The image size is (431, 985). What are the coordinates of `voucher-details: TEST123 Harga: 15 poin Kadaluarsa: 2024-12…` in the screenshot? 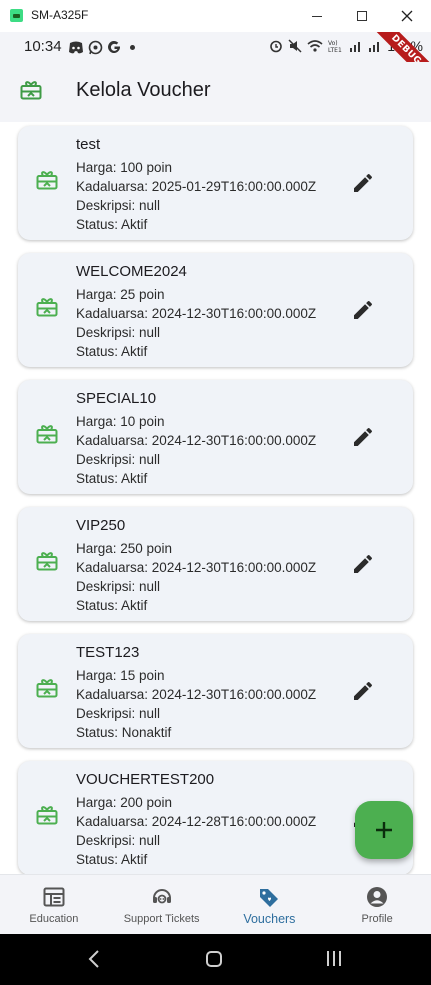 It's located at (196, 693).